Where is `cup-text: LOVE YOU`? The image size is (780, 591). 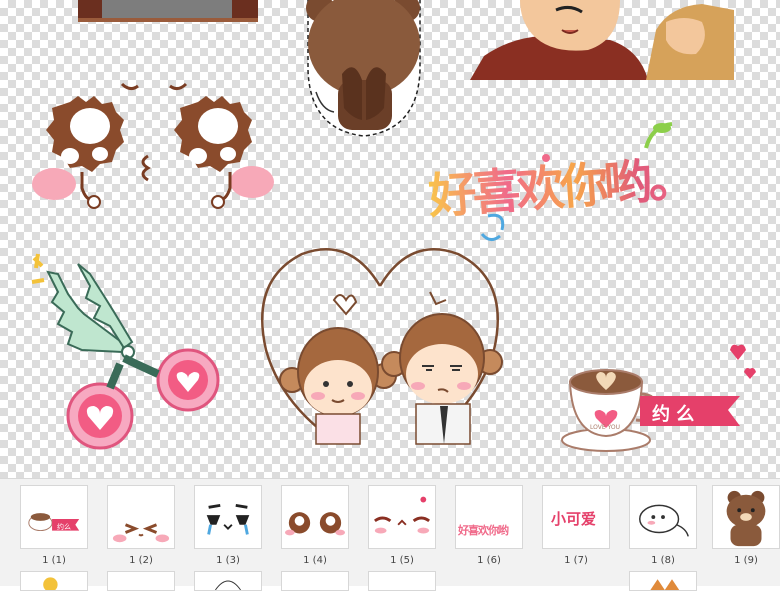
cup-text: LOVE YOU is located at coordinates (605, 427).